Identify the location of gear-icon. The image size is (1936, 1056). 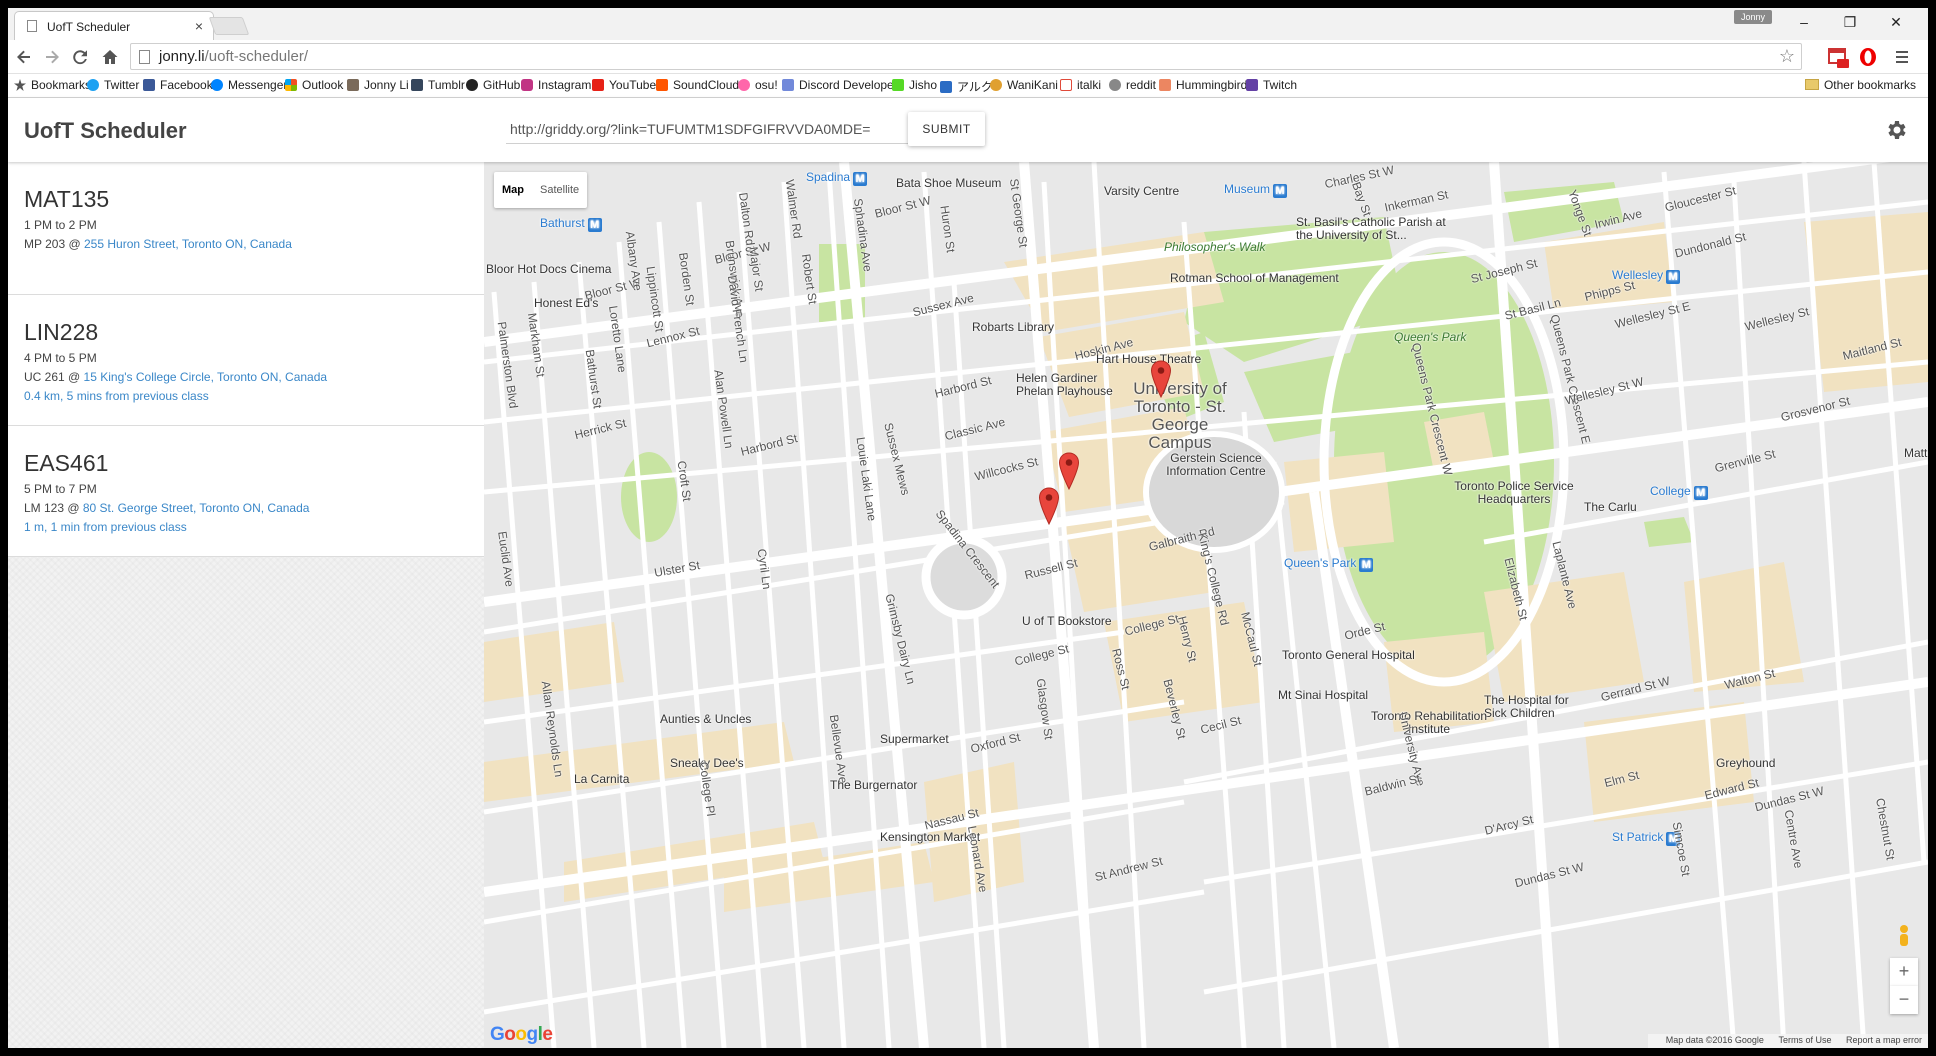
(1896, 130).